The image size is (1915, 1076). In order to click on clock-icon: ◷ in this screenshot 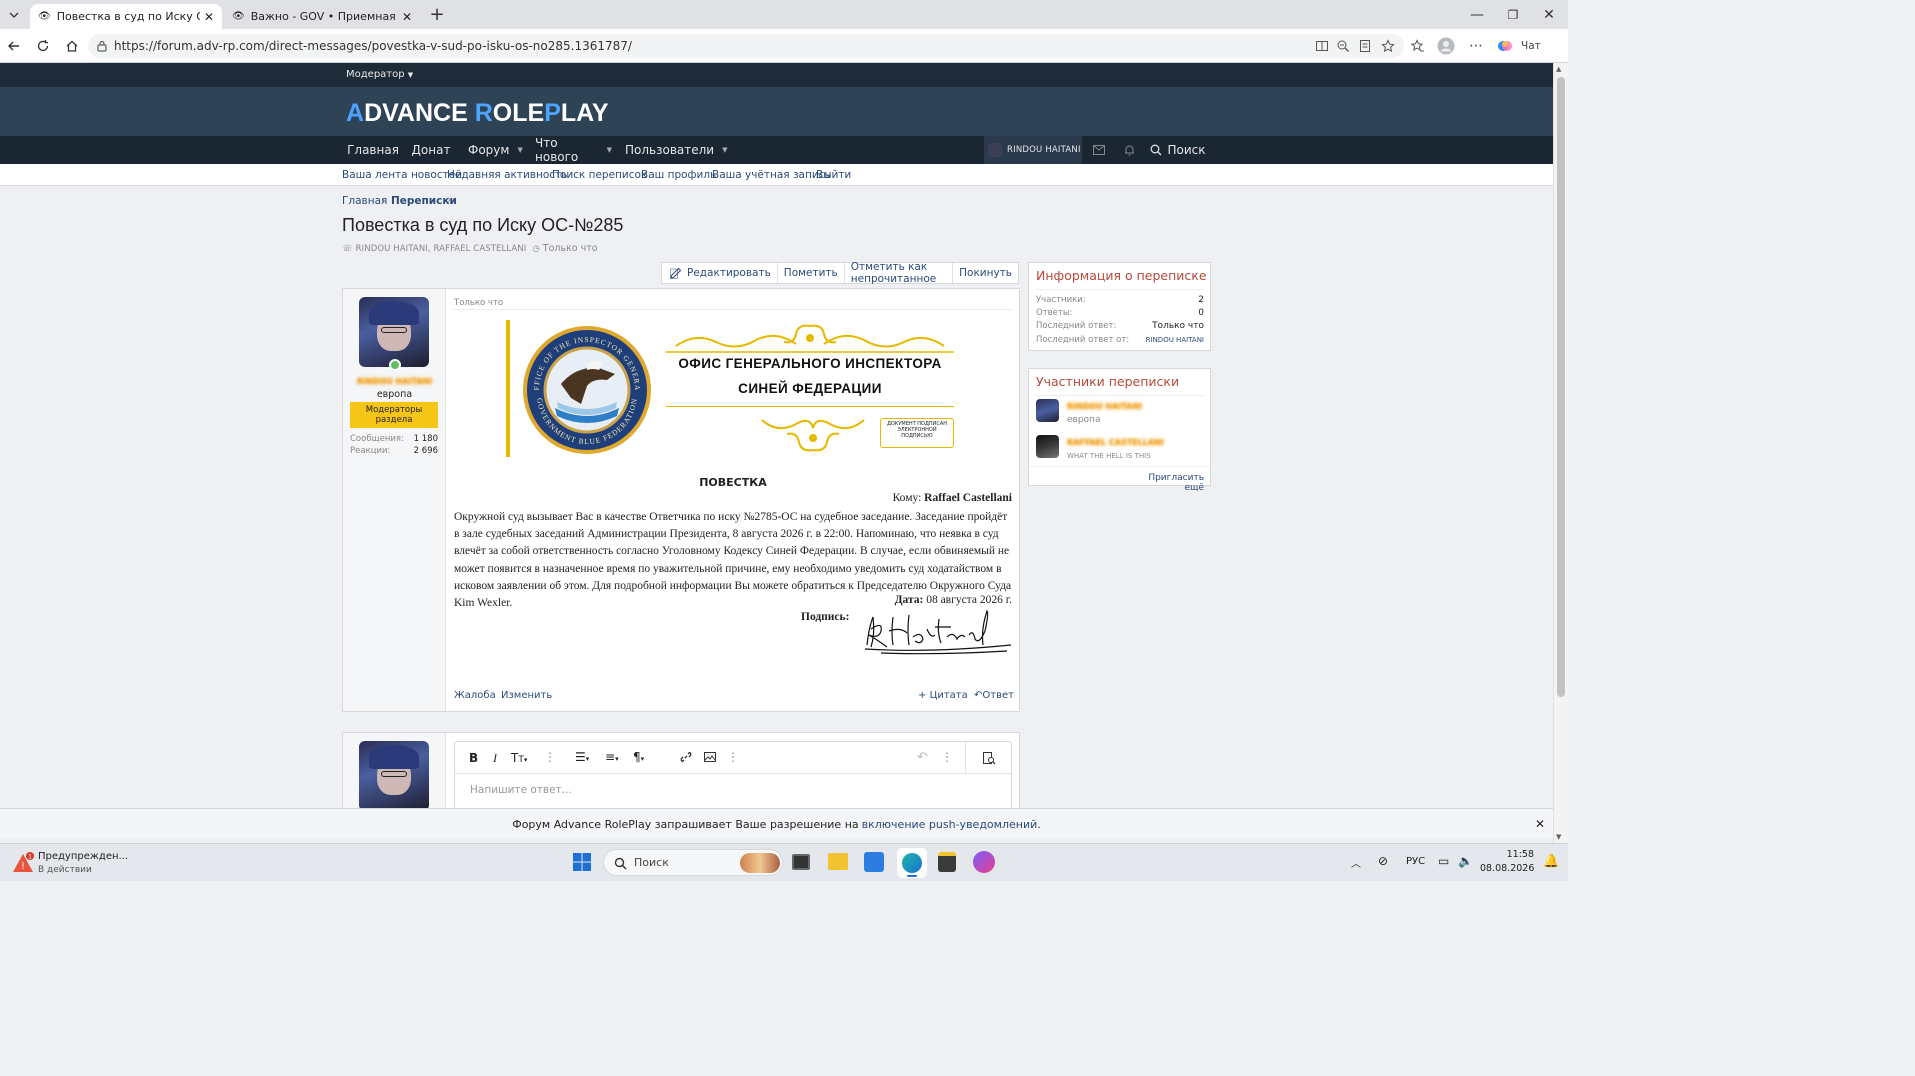, I will do `click(536, 248)`.